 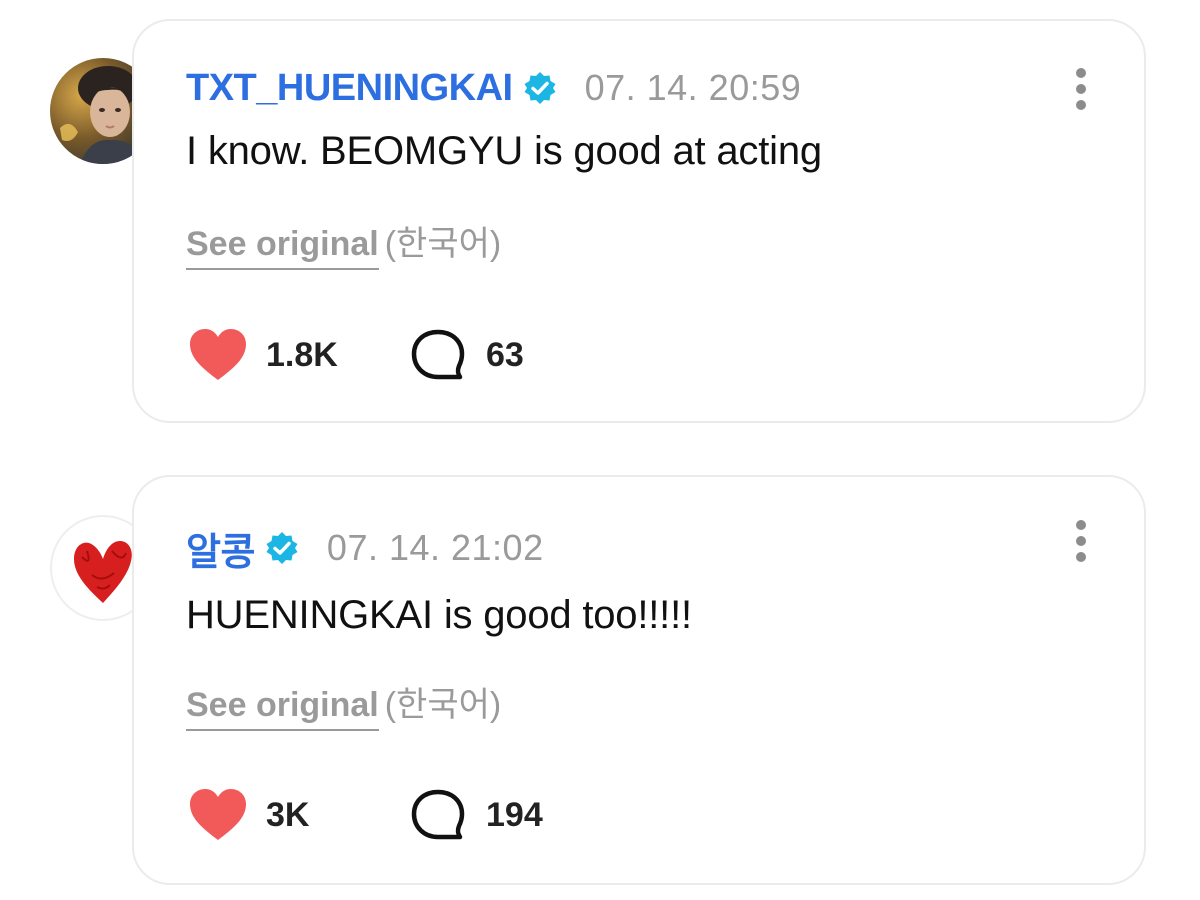 What do you see at coordinates (220, 548) in the screenshot?
I see `username: 알콩` at bounding box center [220, 548].